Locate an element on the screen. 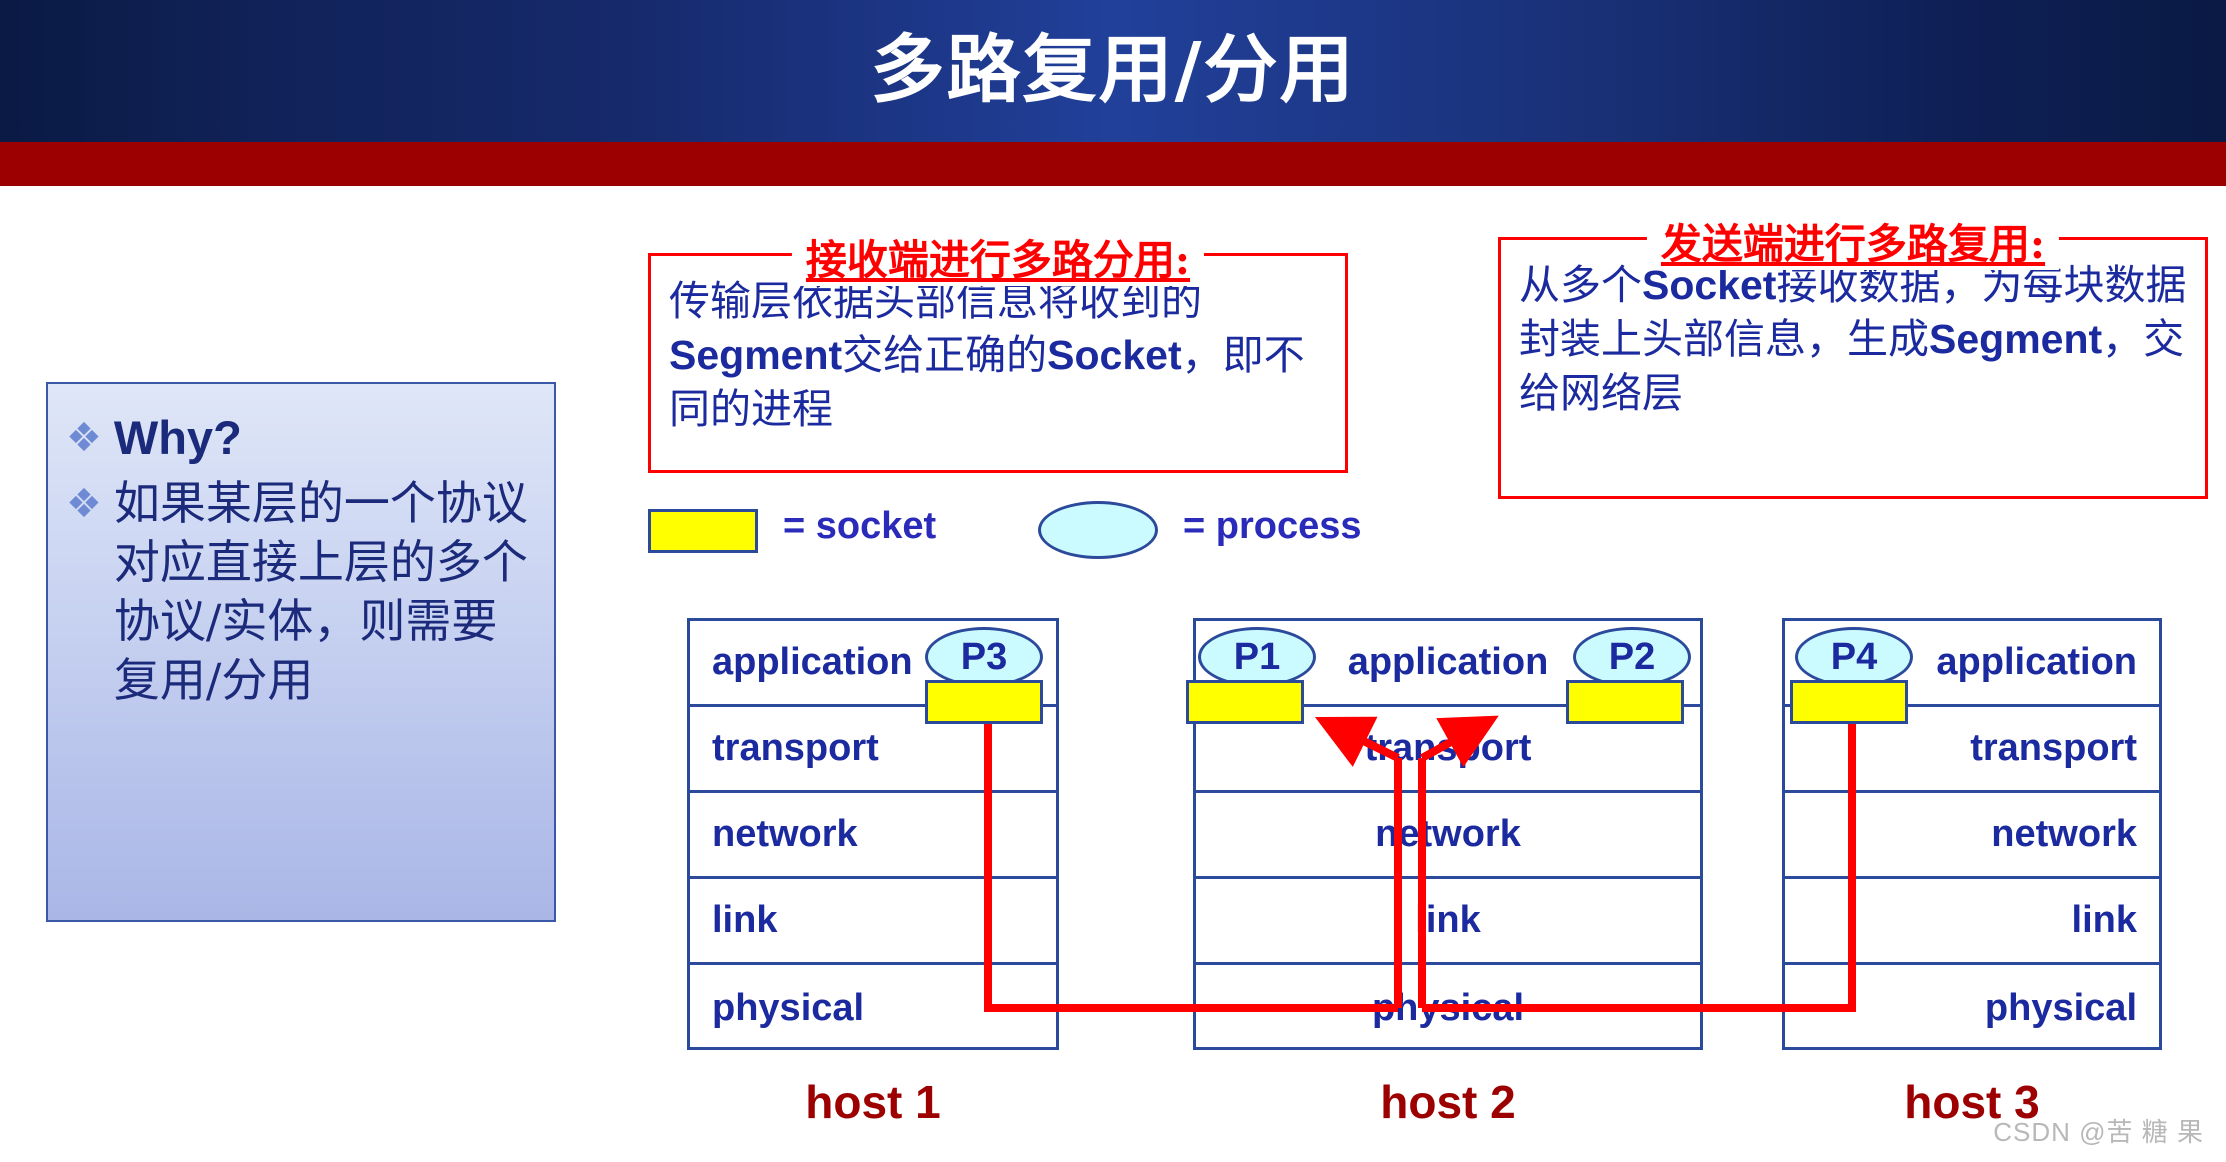 The image size is (2226, 1162). why-item-1-label: 如果某层的一个协议对应直接上层的多个协议/实体，则需要复用/分用 is located at coordinates (320, 591).